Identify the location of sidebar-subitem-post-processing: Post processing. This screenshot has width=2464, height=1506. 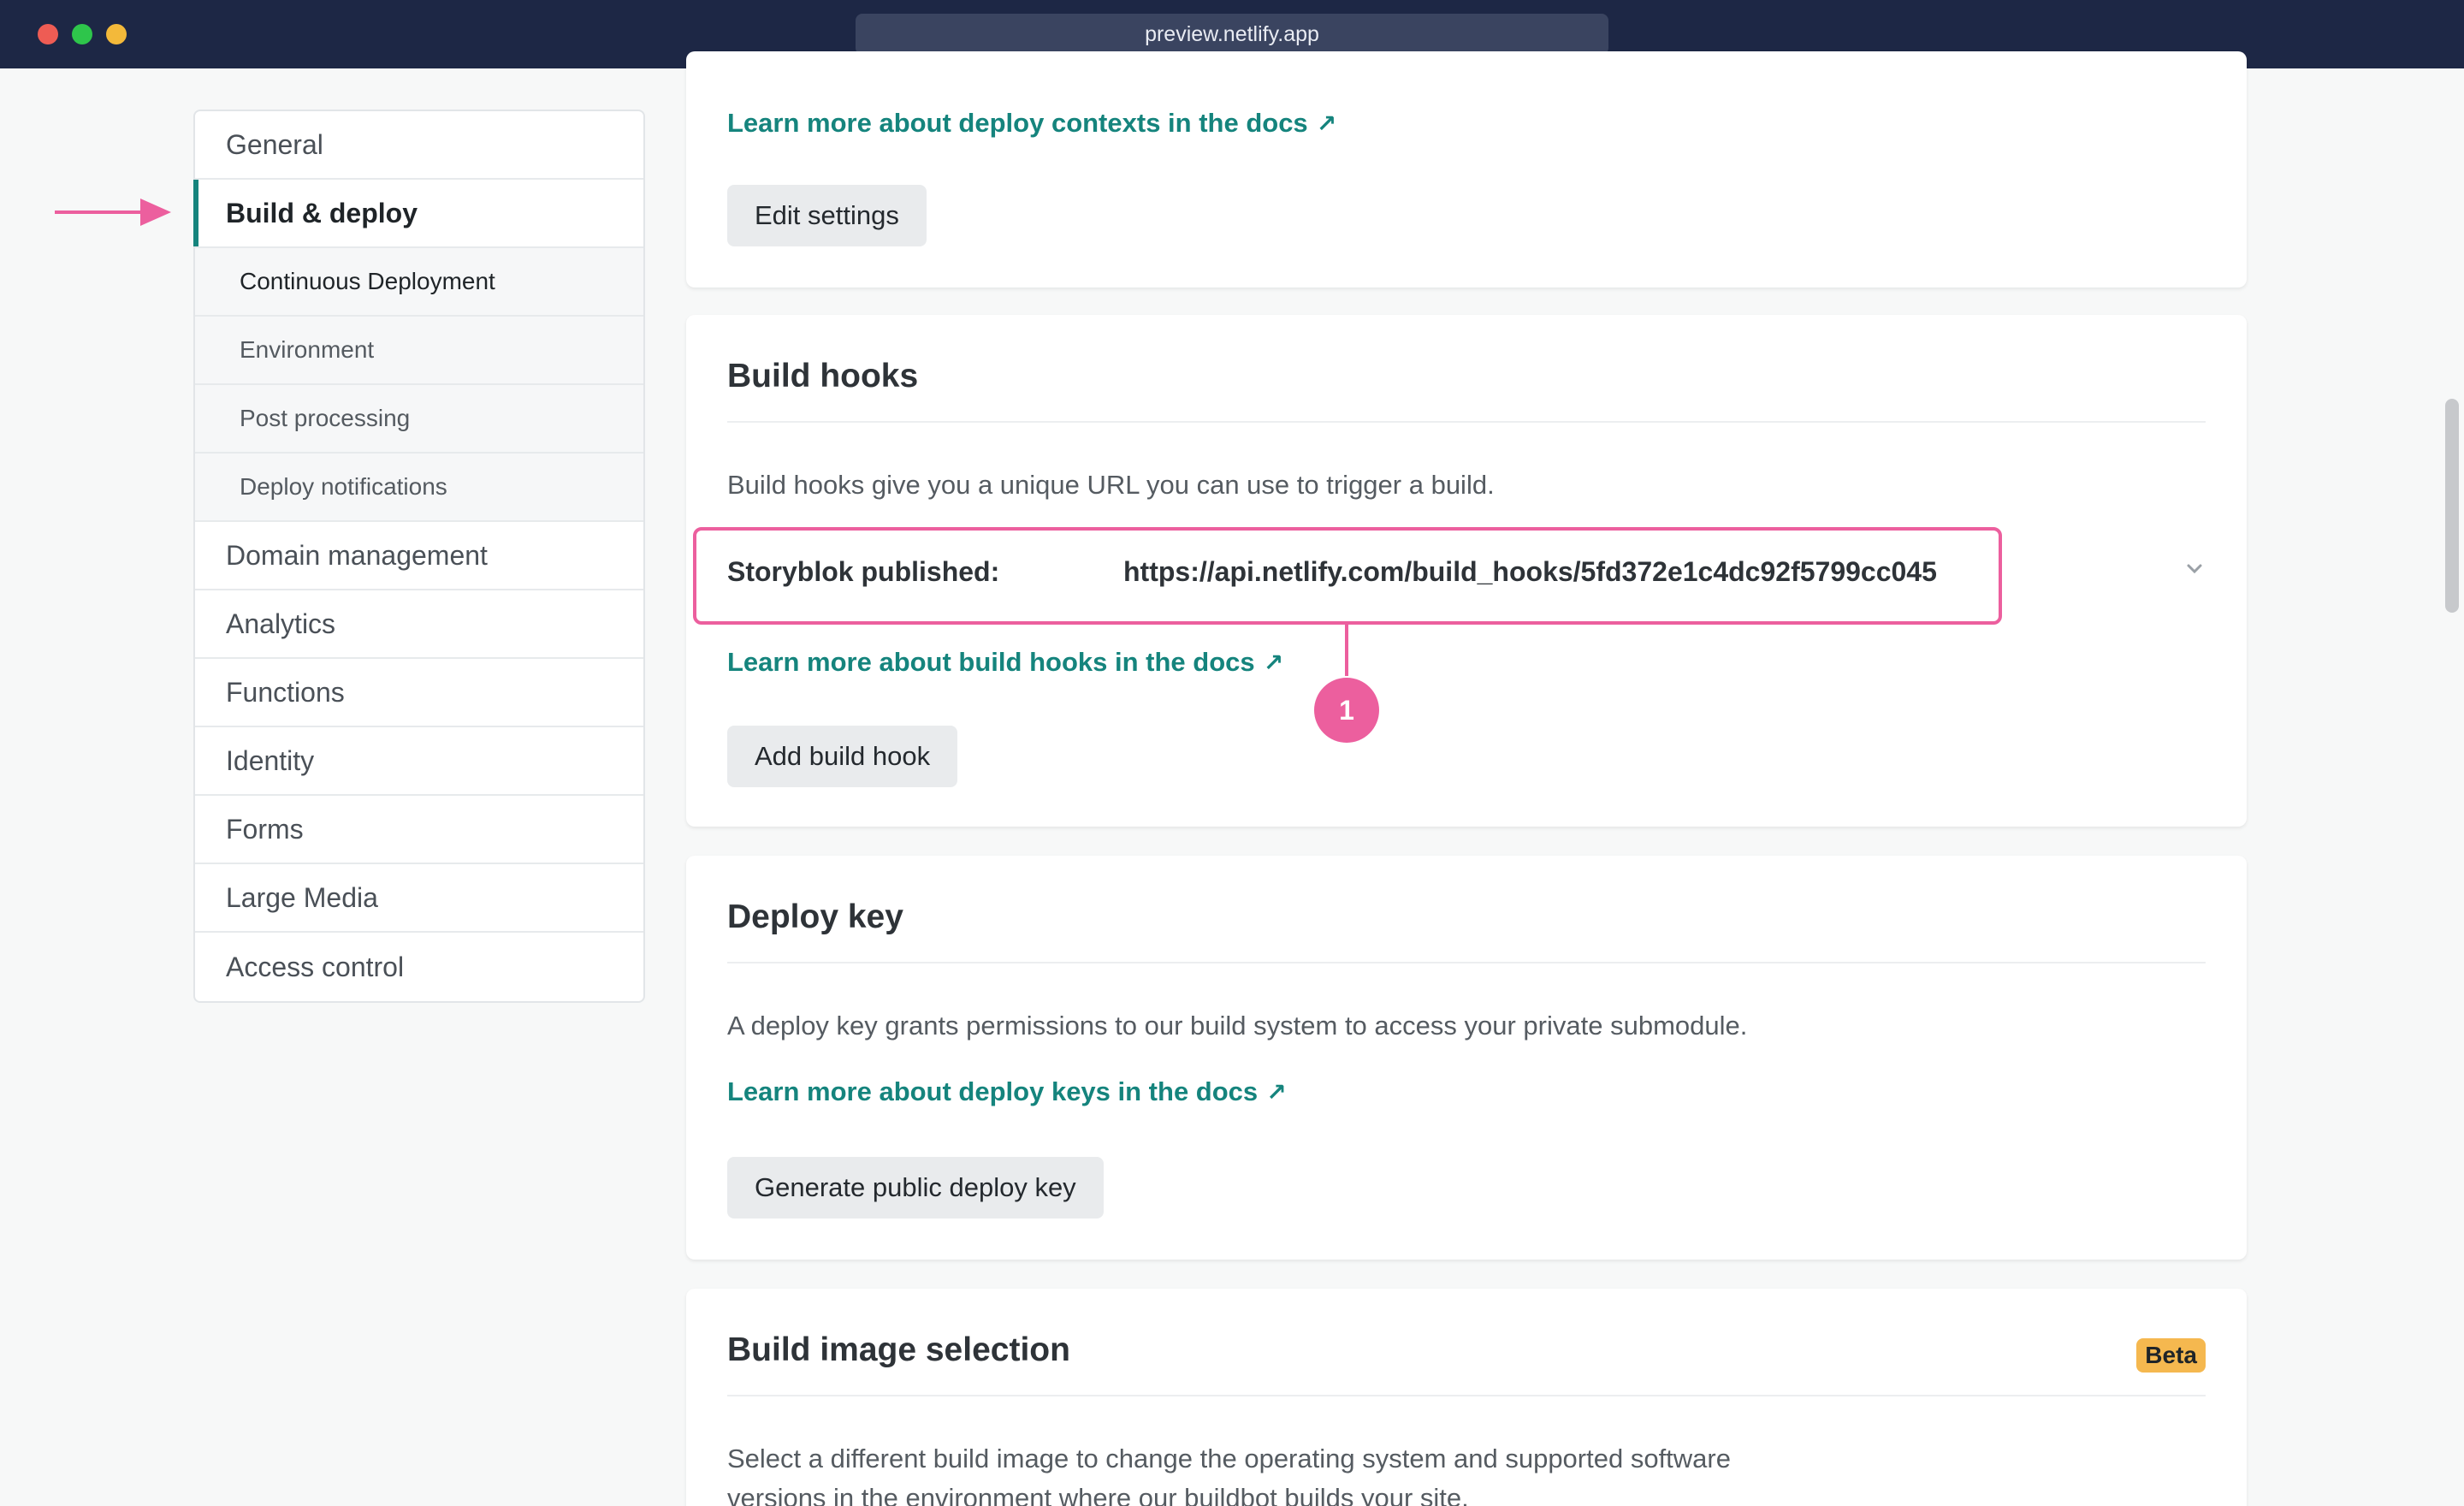
(419, 420).